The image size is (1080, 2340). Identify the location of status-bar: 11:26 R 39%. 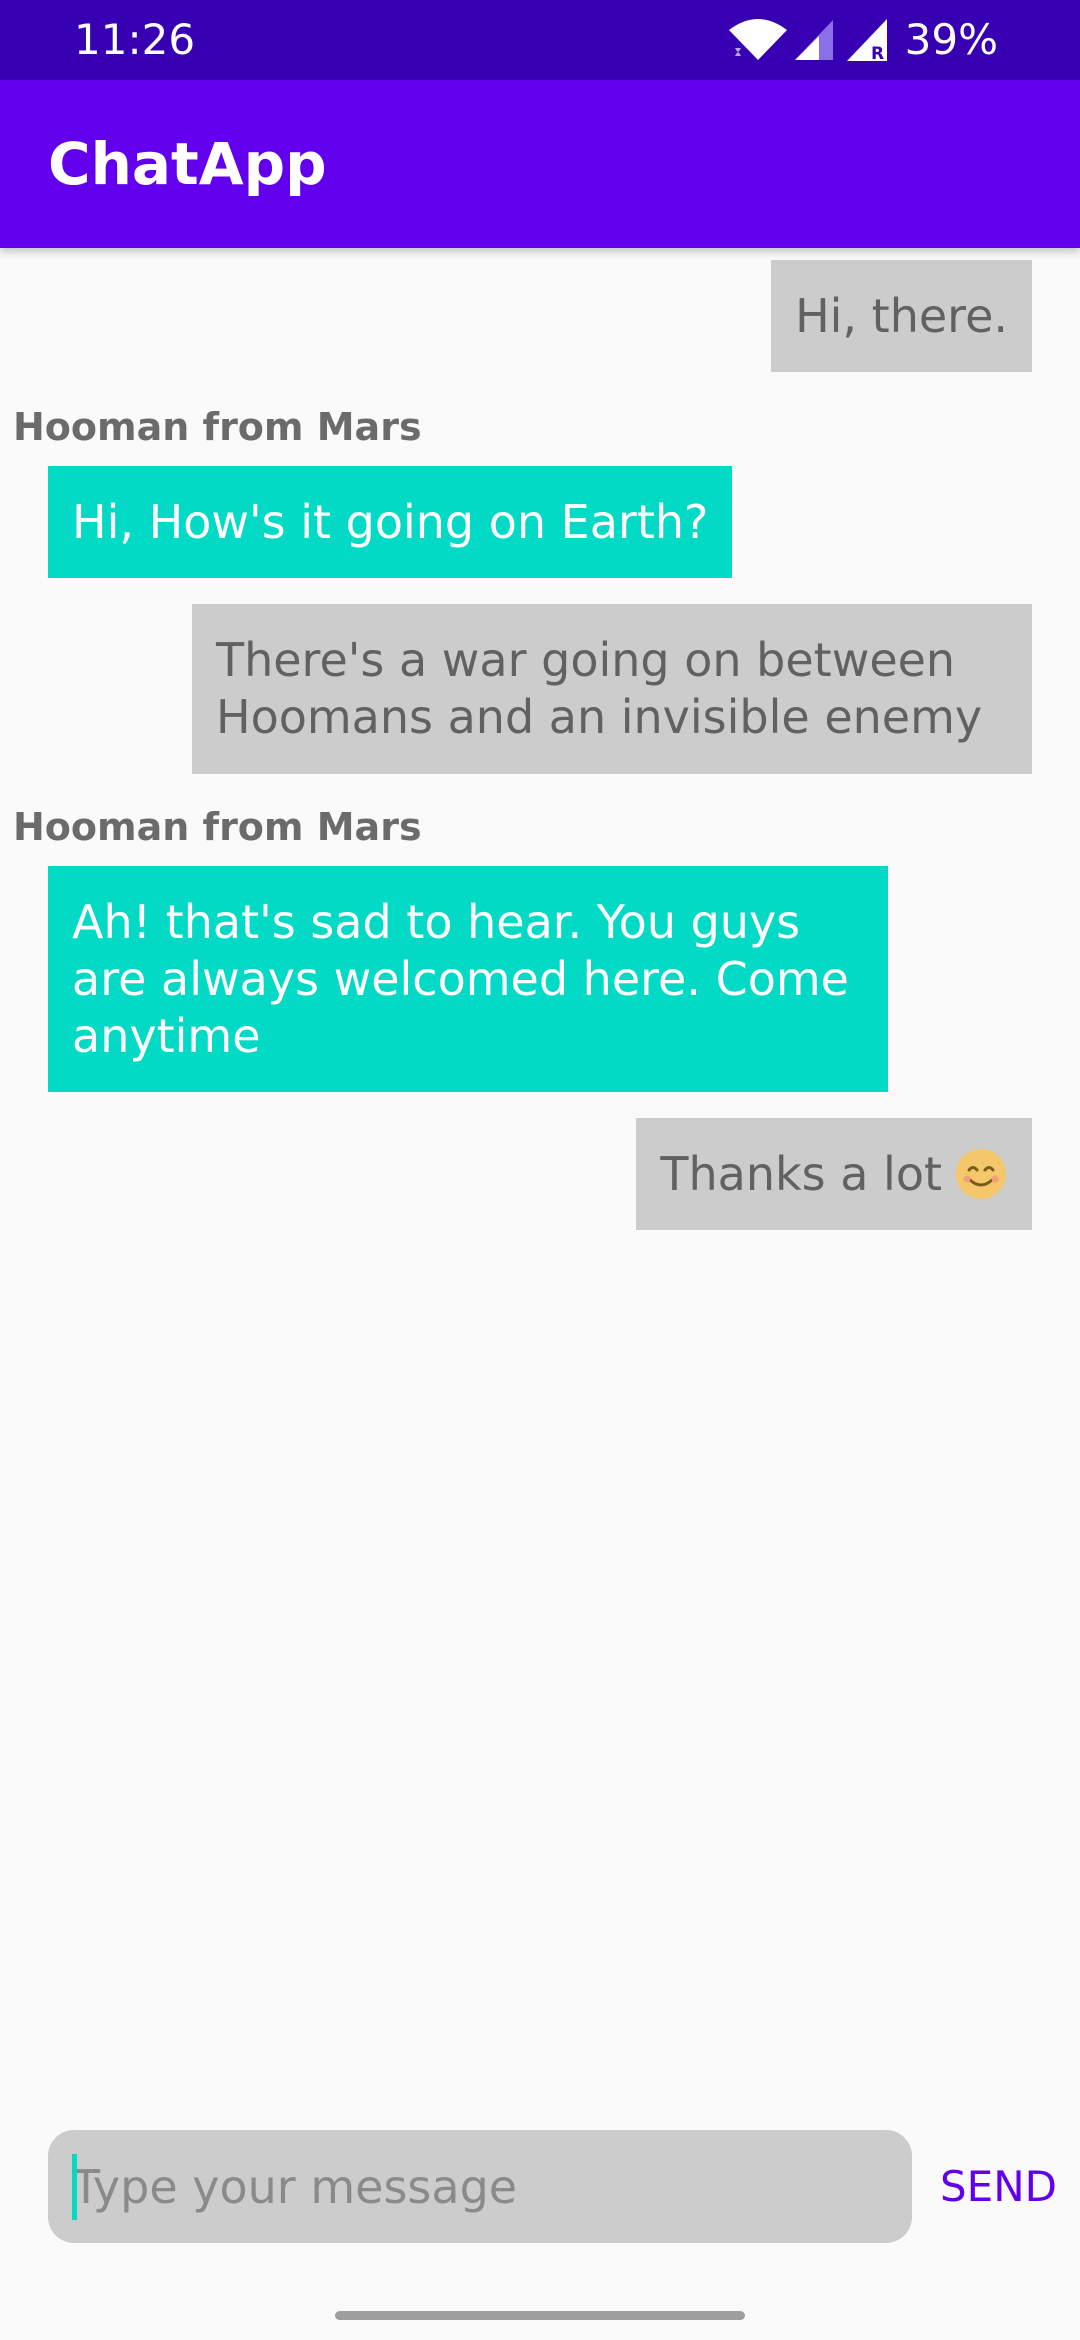
(540, 40).